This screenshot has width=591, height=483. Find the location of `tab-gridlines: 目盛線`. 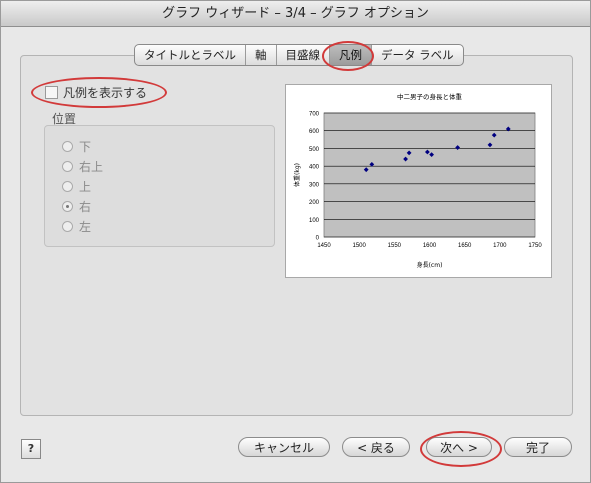

tab-gridlines: 目盛線 is located at coordinates (303, 55).